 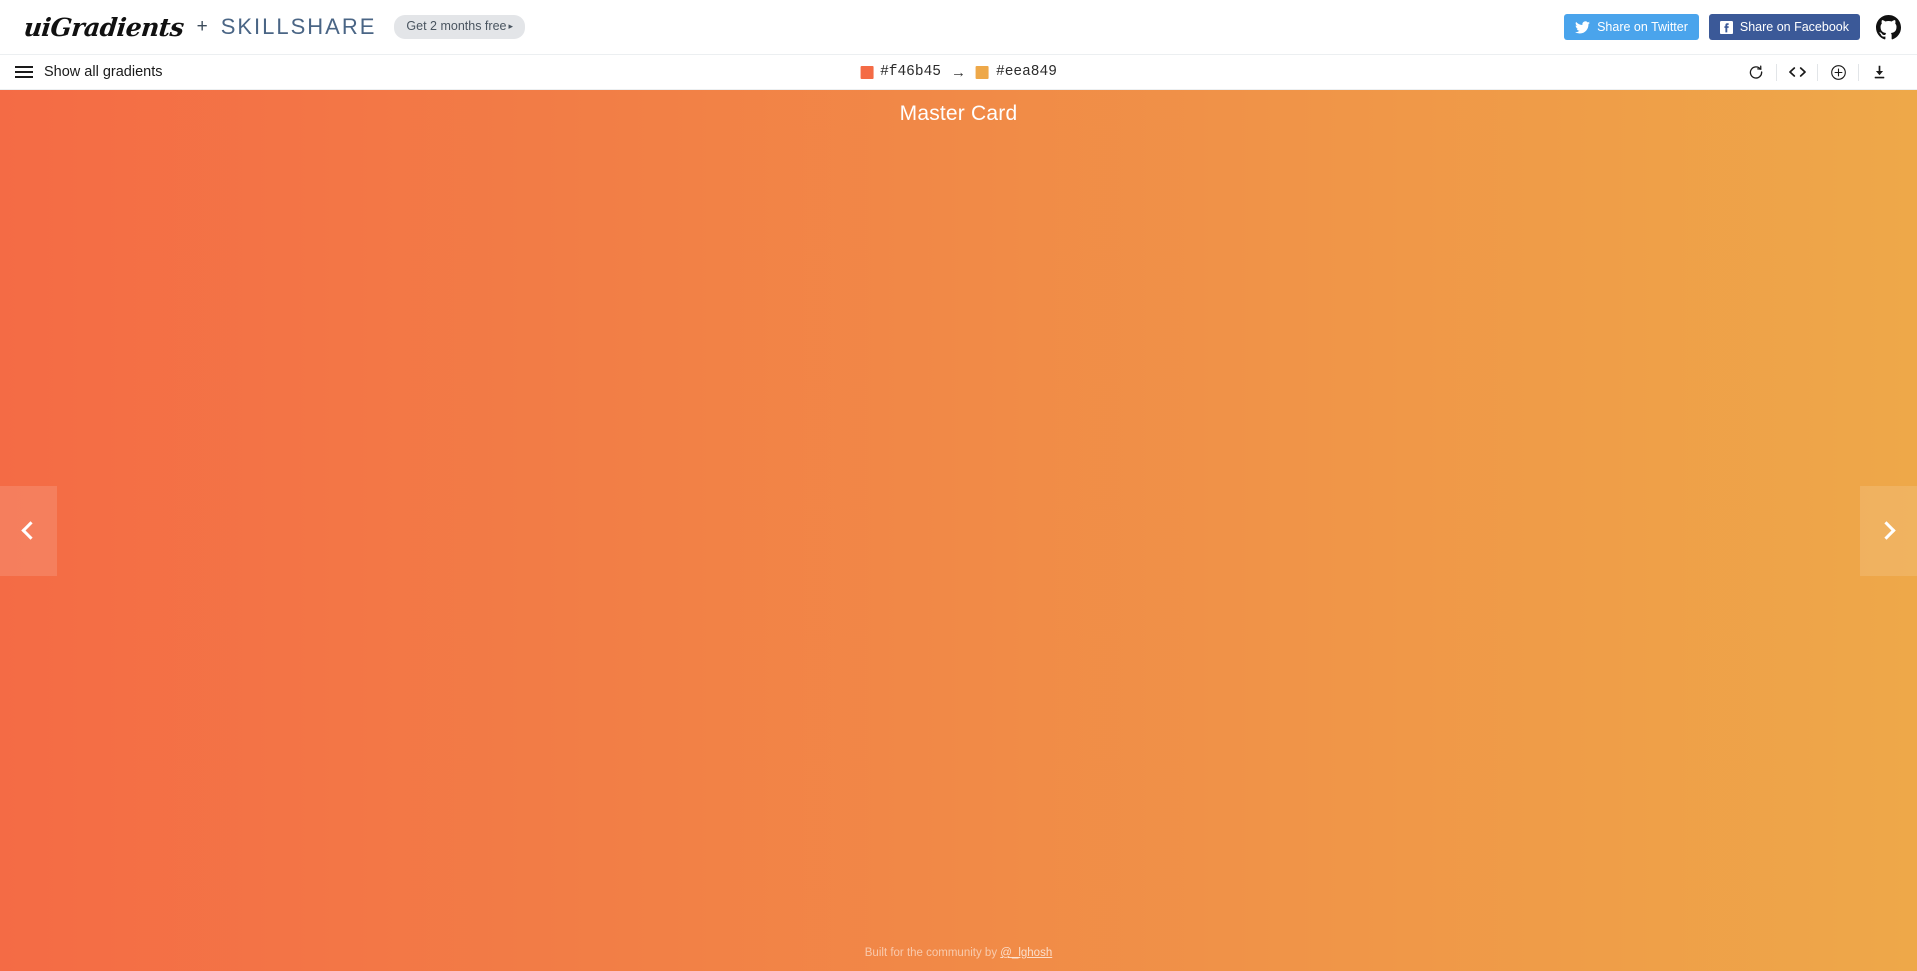 I want to click on author-handle-link: @_lghosh, so click(x=1026, y=953).